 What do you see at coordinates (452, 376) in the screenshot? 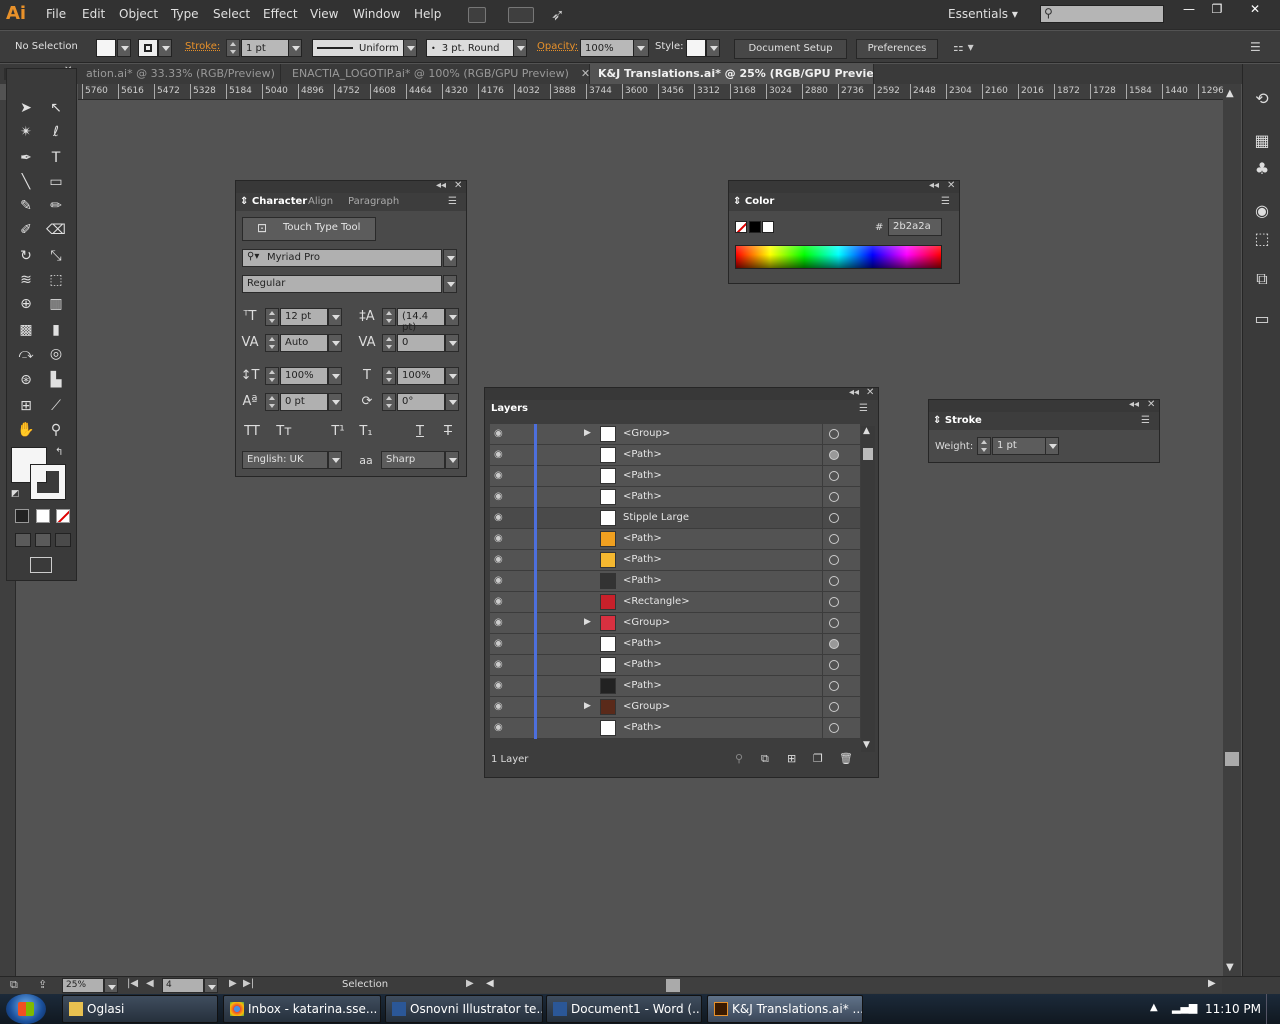
I see `horizontal-scale-dropdown` at bounding box center [452, 376].